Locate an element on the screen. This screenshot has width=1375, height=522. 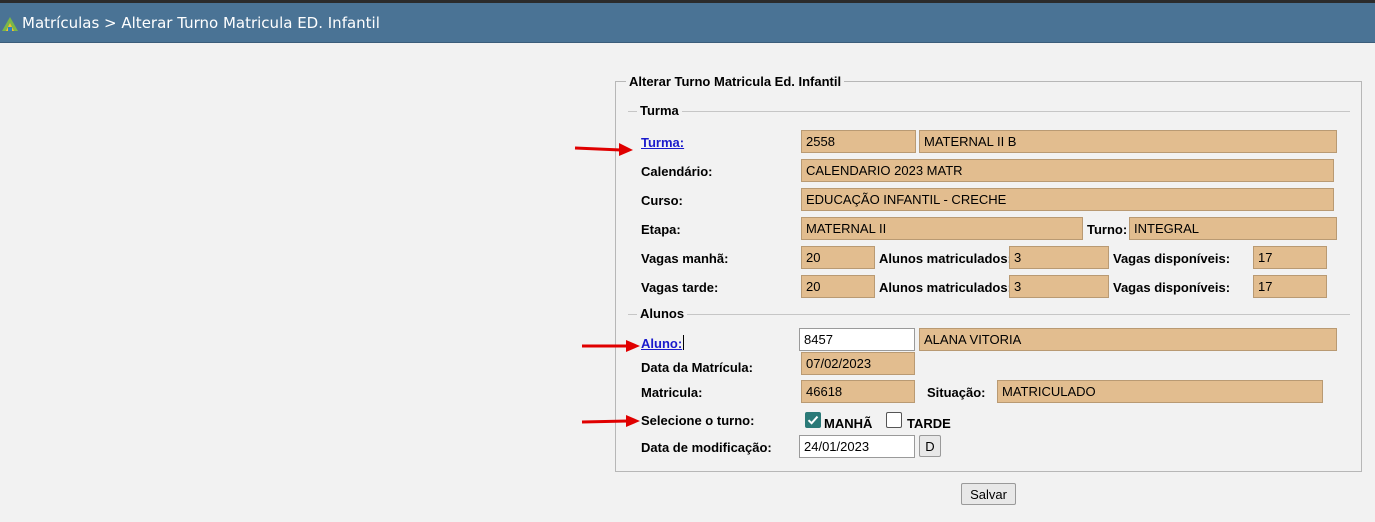
alunos-section-legend: Alunos is located at coordinates (662, 313).